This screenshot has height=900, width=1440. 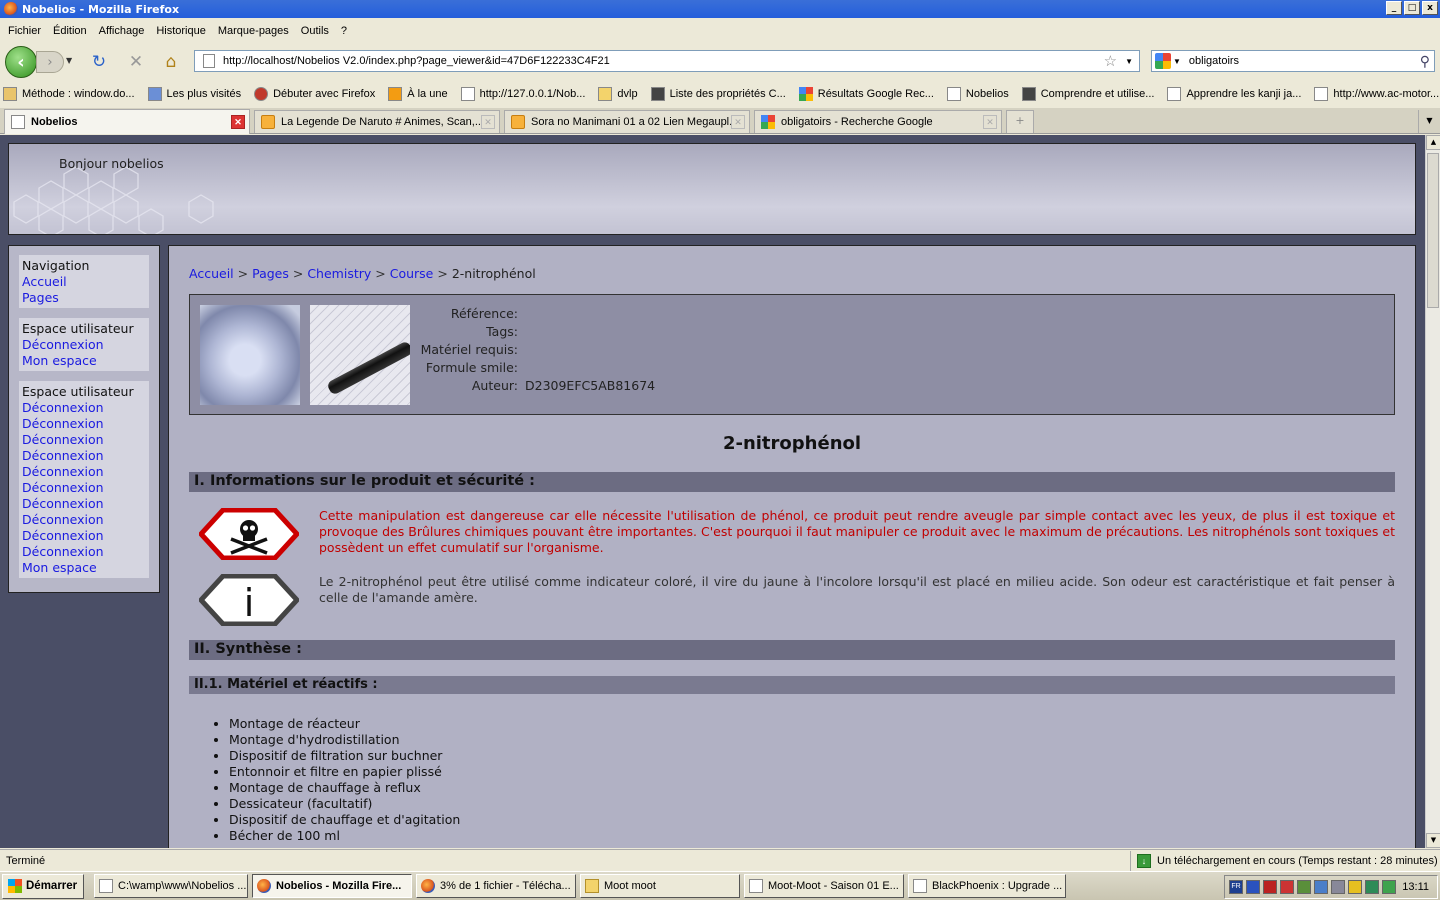 I want to click on search-icon: ⚲, so click(x=1425, y=61).